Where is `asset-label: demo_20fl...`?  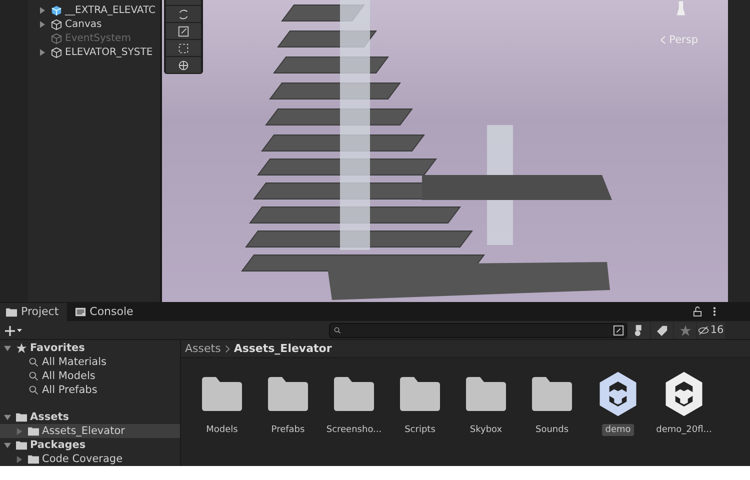 asset-label: demo_20fl... is located at coordinates (684, 430).